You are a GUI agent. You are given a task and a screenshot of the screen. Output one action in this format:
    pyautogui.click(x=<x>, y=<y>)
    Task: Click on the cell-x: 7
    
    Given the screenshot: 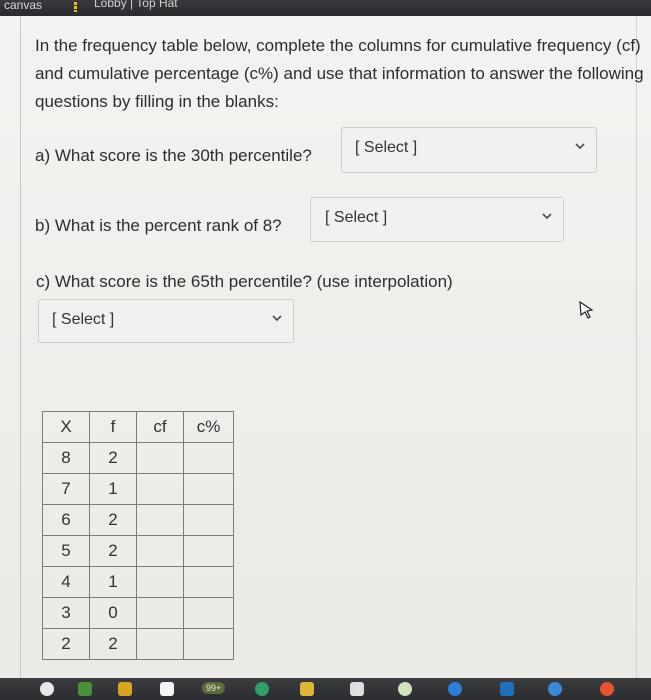 What is the action you would take?
    pyautogui.click(x=66, y=489)
    